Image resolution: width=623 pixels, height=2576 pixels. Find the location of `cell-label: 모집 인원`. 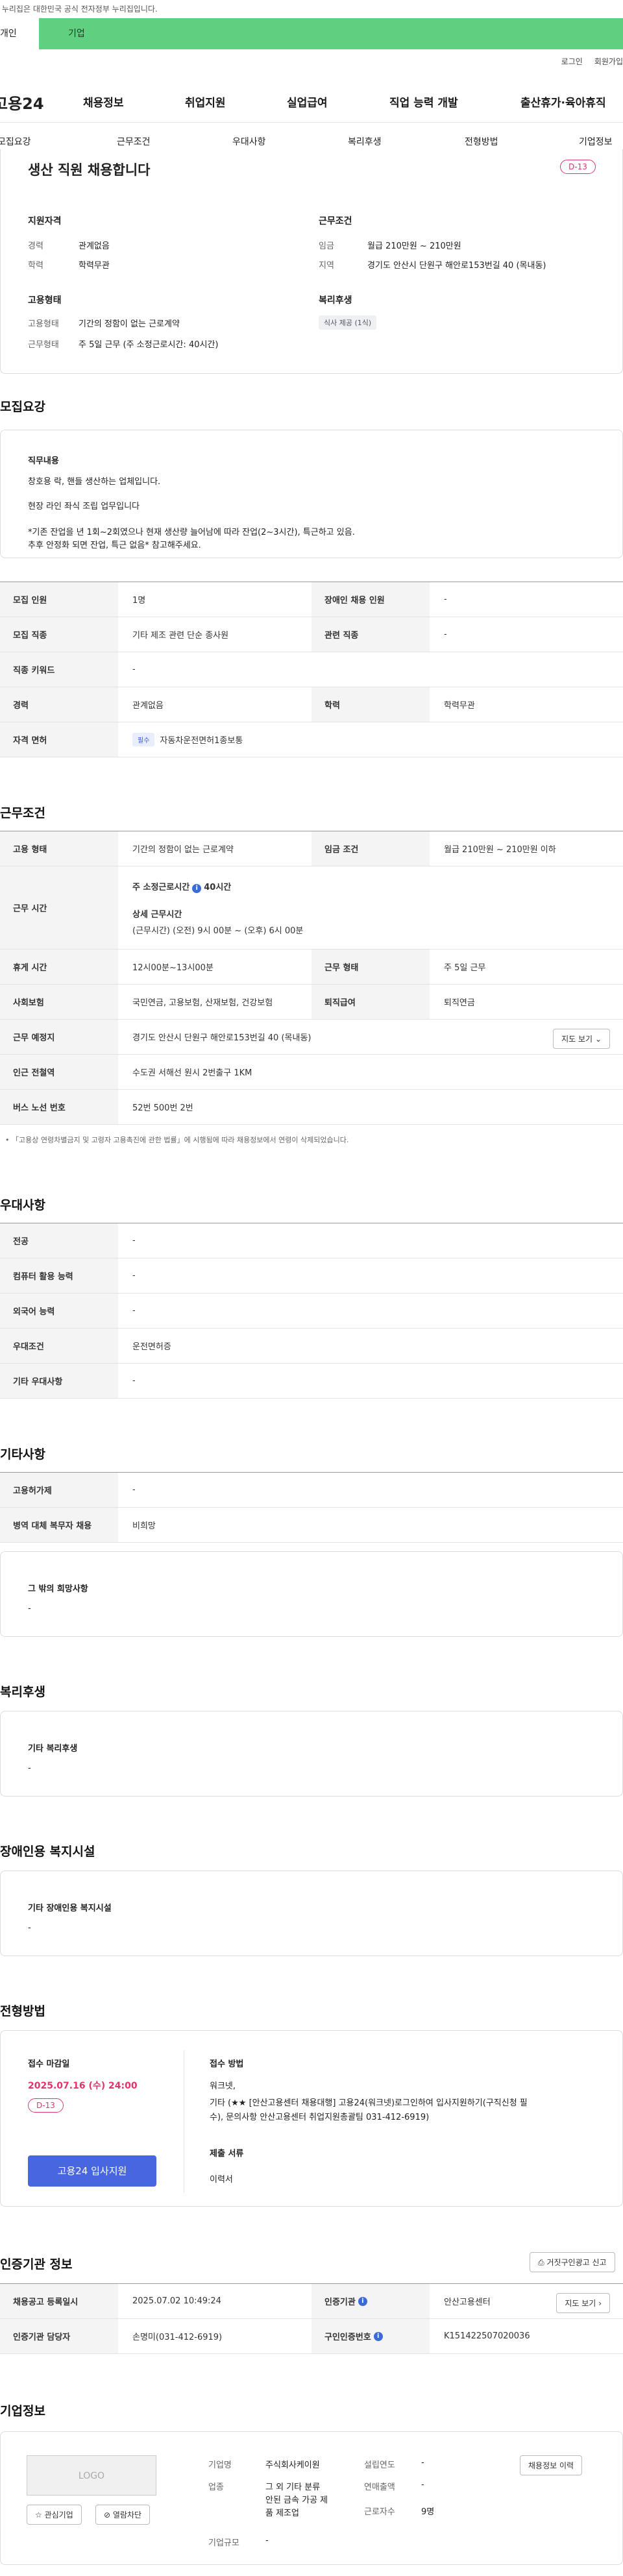

cell-label: 모집 인원 is located at coordinates (59, 599).